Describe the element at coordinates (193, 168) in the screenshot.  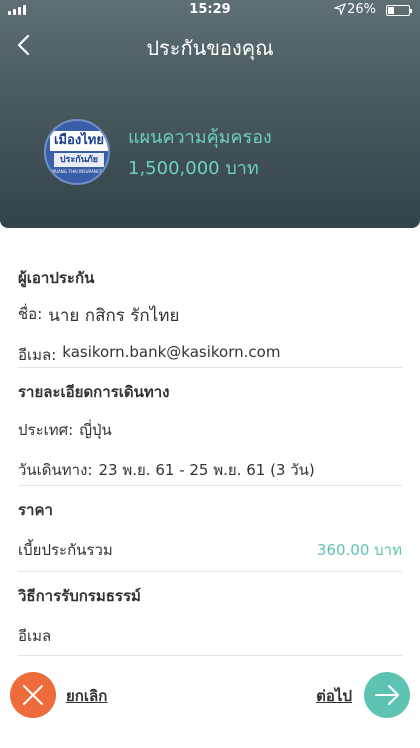
I see `plan-amount: 1,500,000 บาท` at that location.